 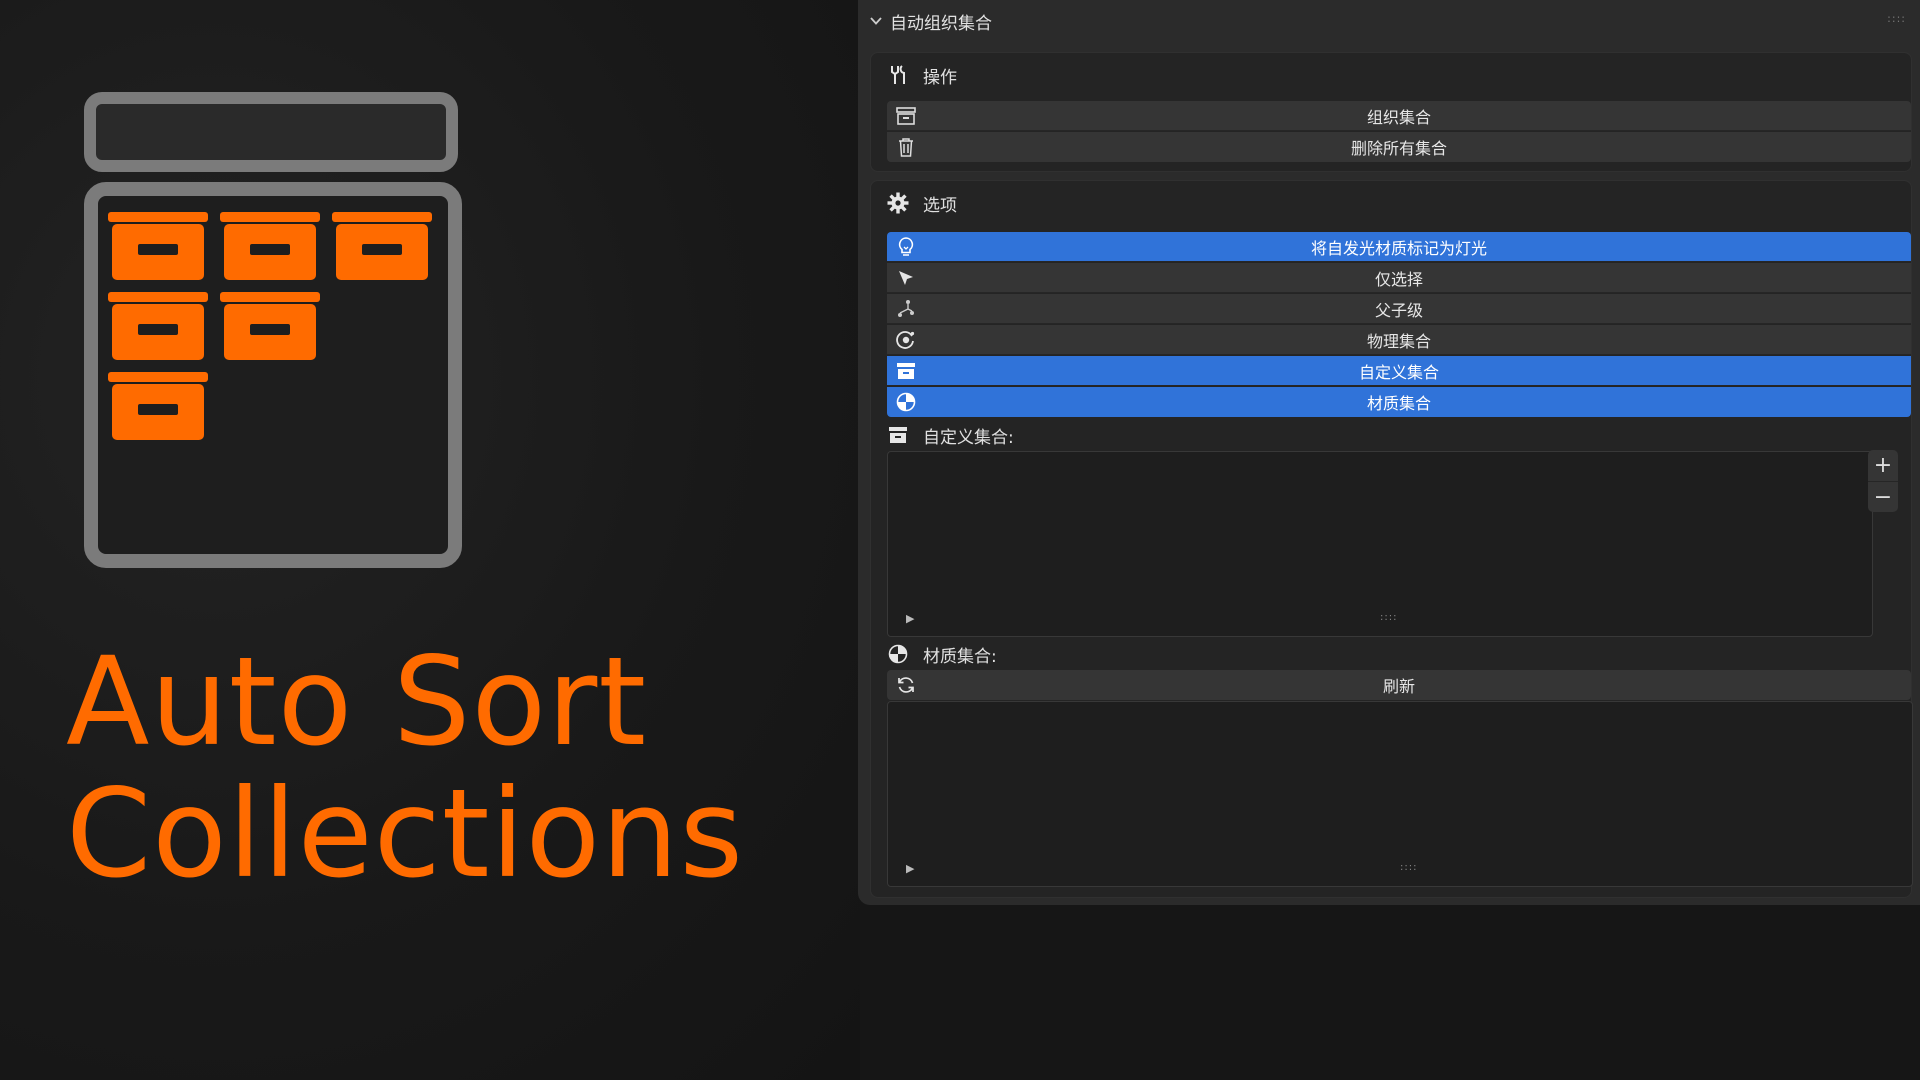 I want to click on options-header: 选项, so click(x=922, y=203).